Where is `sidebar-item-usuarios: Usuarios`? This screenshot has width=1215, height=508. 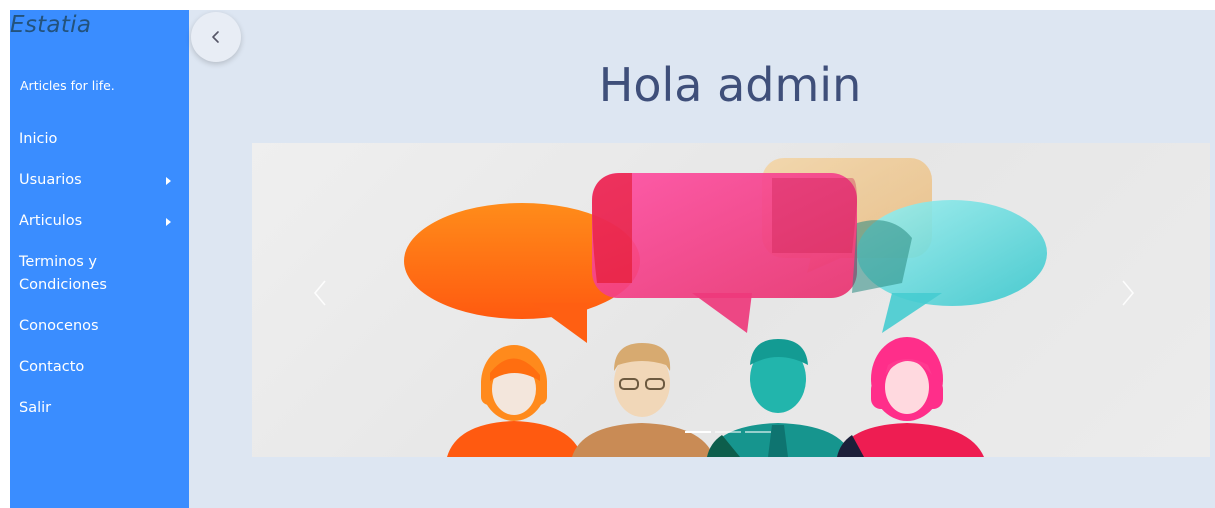 sidebar-item-usuarios: Usuarios is located at coordinates (99, 180).